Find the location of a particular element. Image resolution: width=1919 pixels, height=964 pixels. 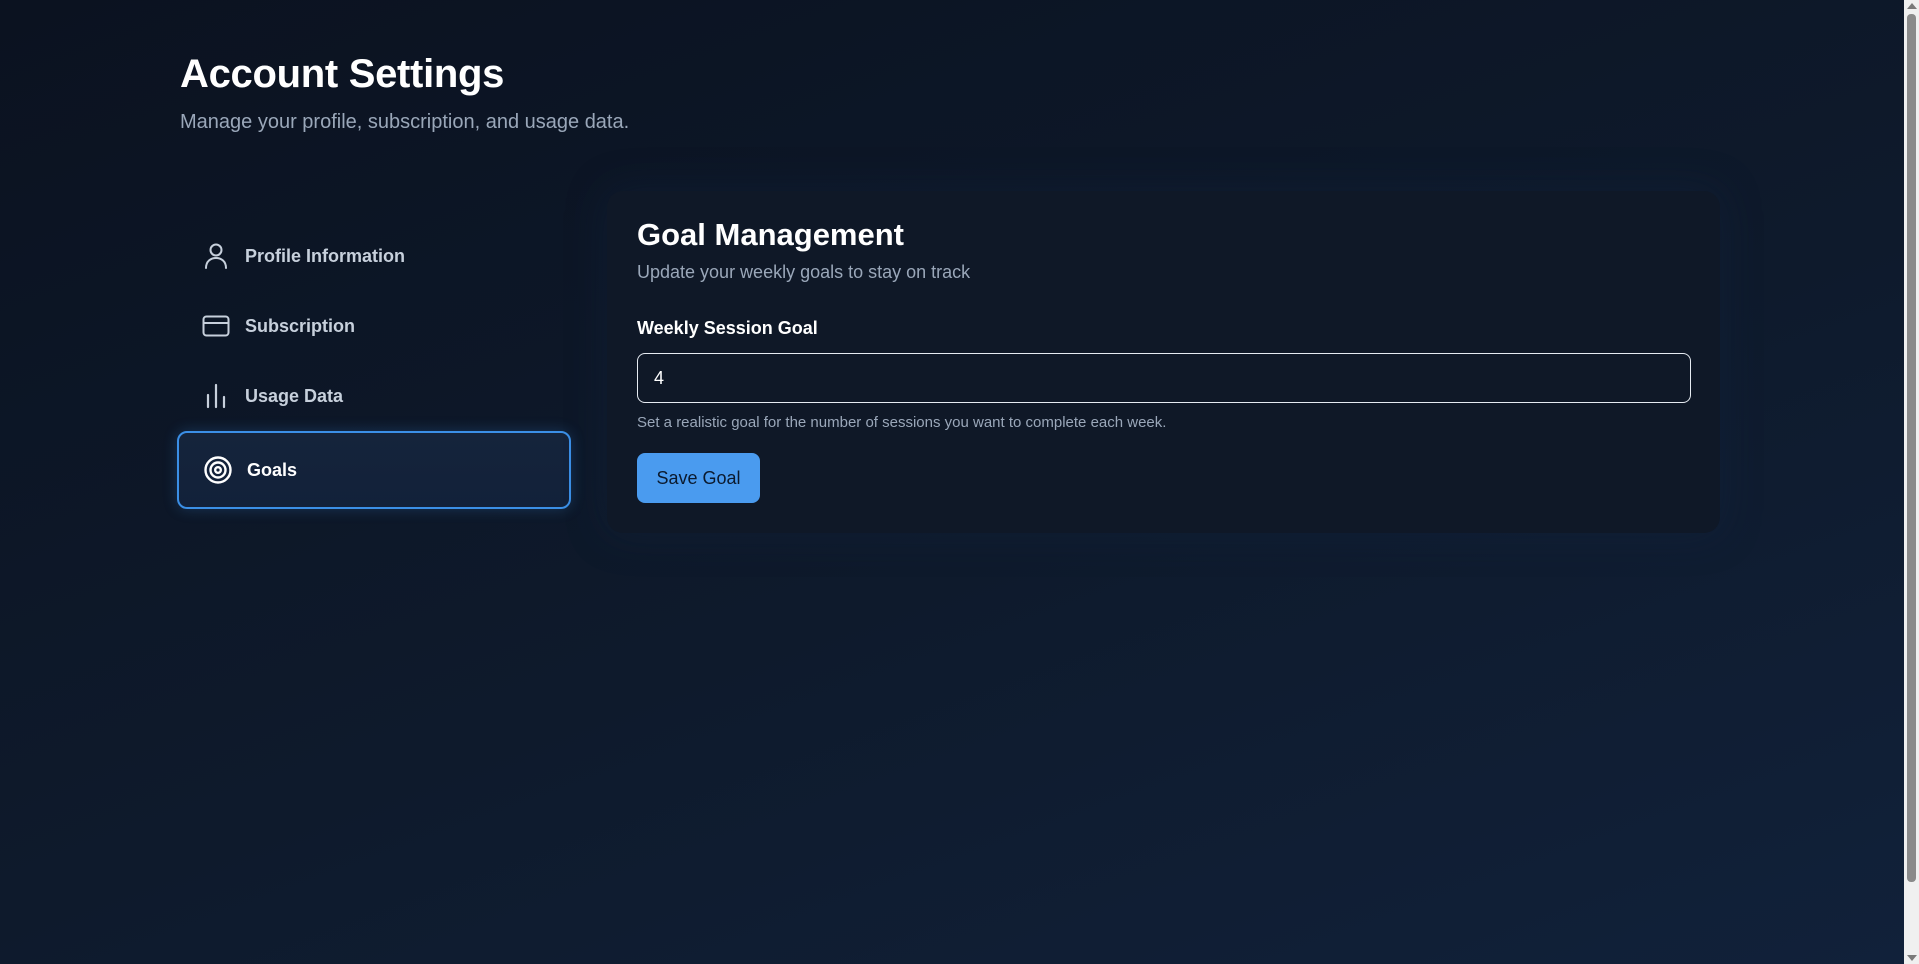

weekly-session-goal-label: Weekly Session Goal is located at coordinates (727, 328).